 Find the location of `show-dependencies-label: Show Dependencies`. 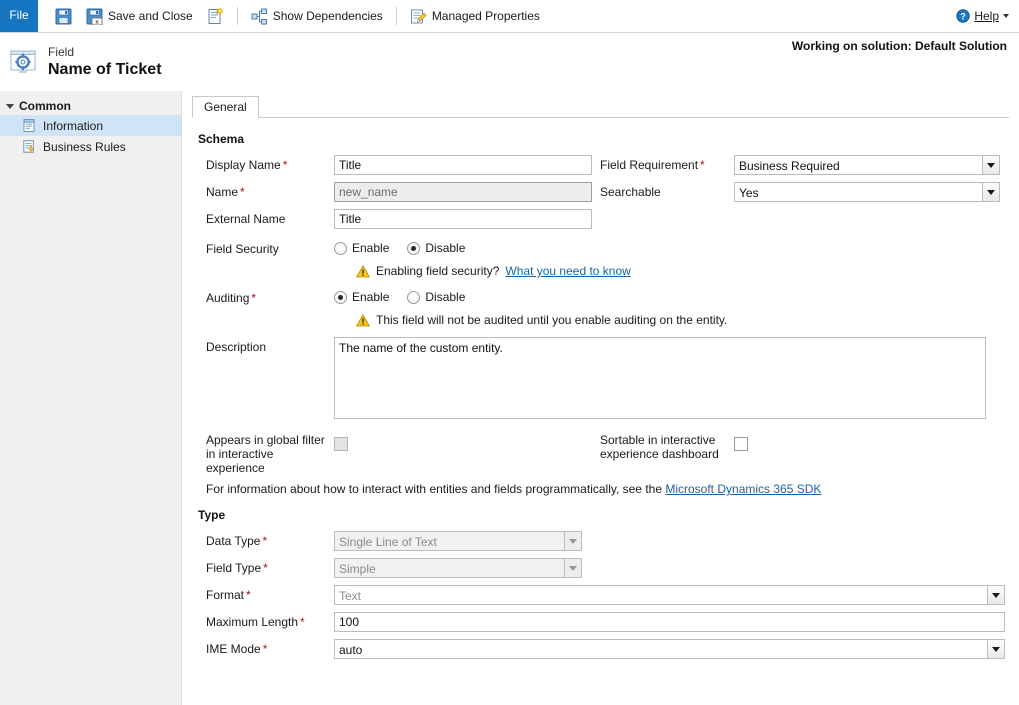

show-dependencies-label: Show Dependencies is located at coordinates (327, 16).